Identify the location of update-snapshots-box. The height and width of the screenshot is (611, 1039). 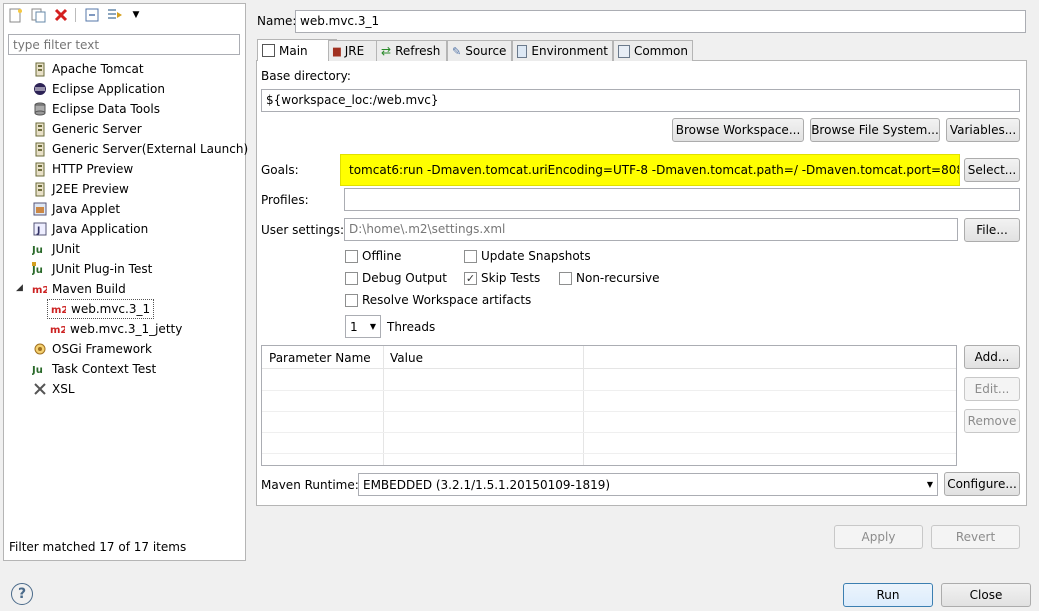
(470, 256).